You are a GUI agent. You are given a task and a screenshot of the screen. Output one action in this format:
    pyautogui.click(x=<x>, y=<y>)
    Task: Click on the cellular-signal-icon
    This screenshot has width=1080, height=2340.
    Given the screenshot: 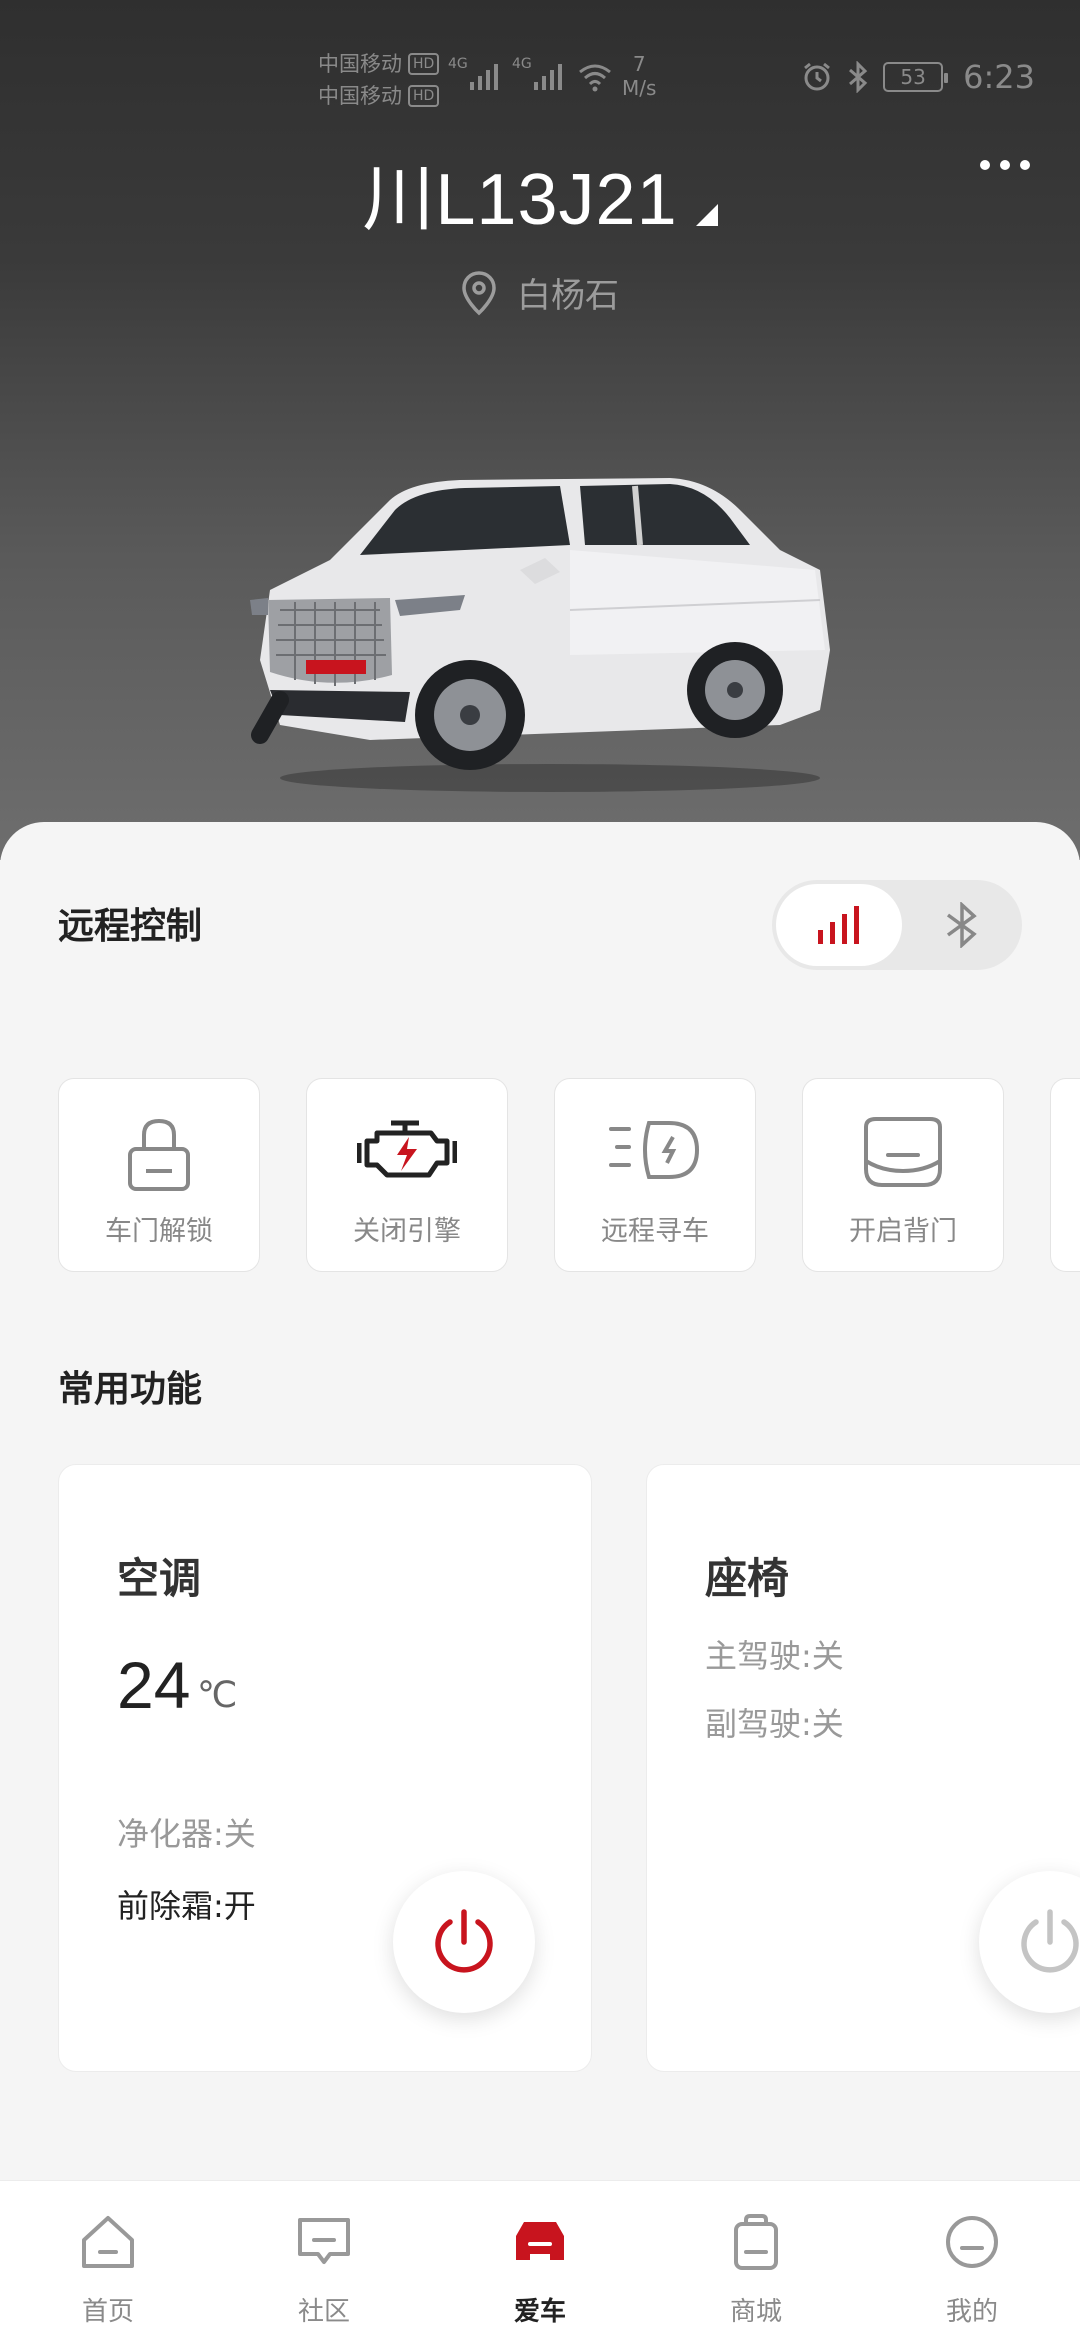 What is the action you would take?
    pyautogui.click(x=838, y=925)
    